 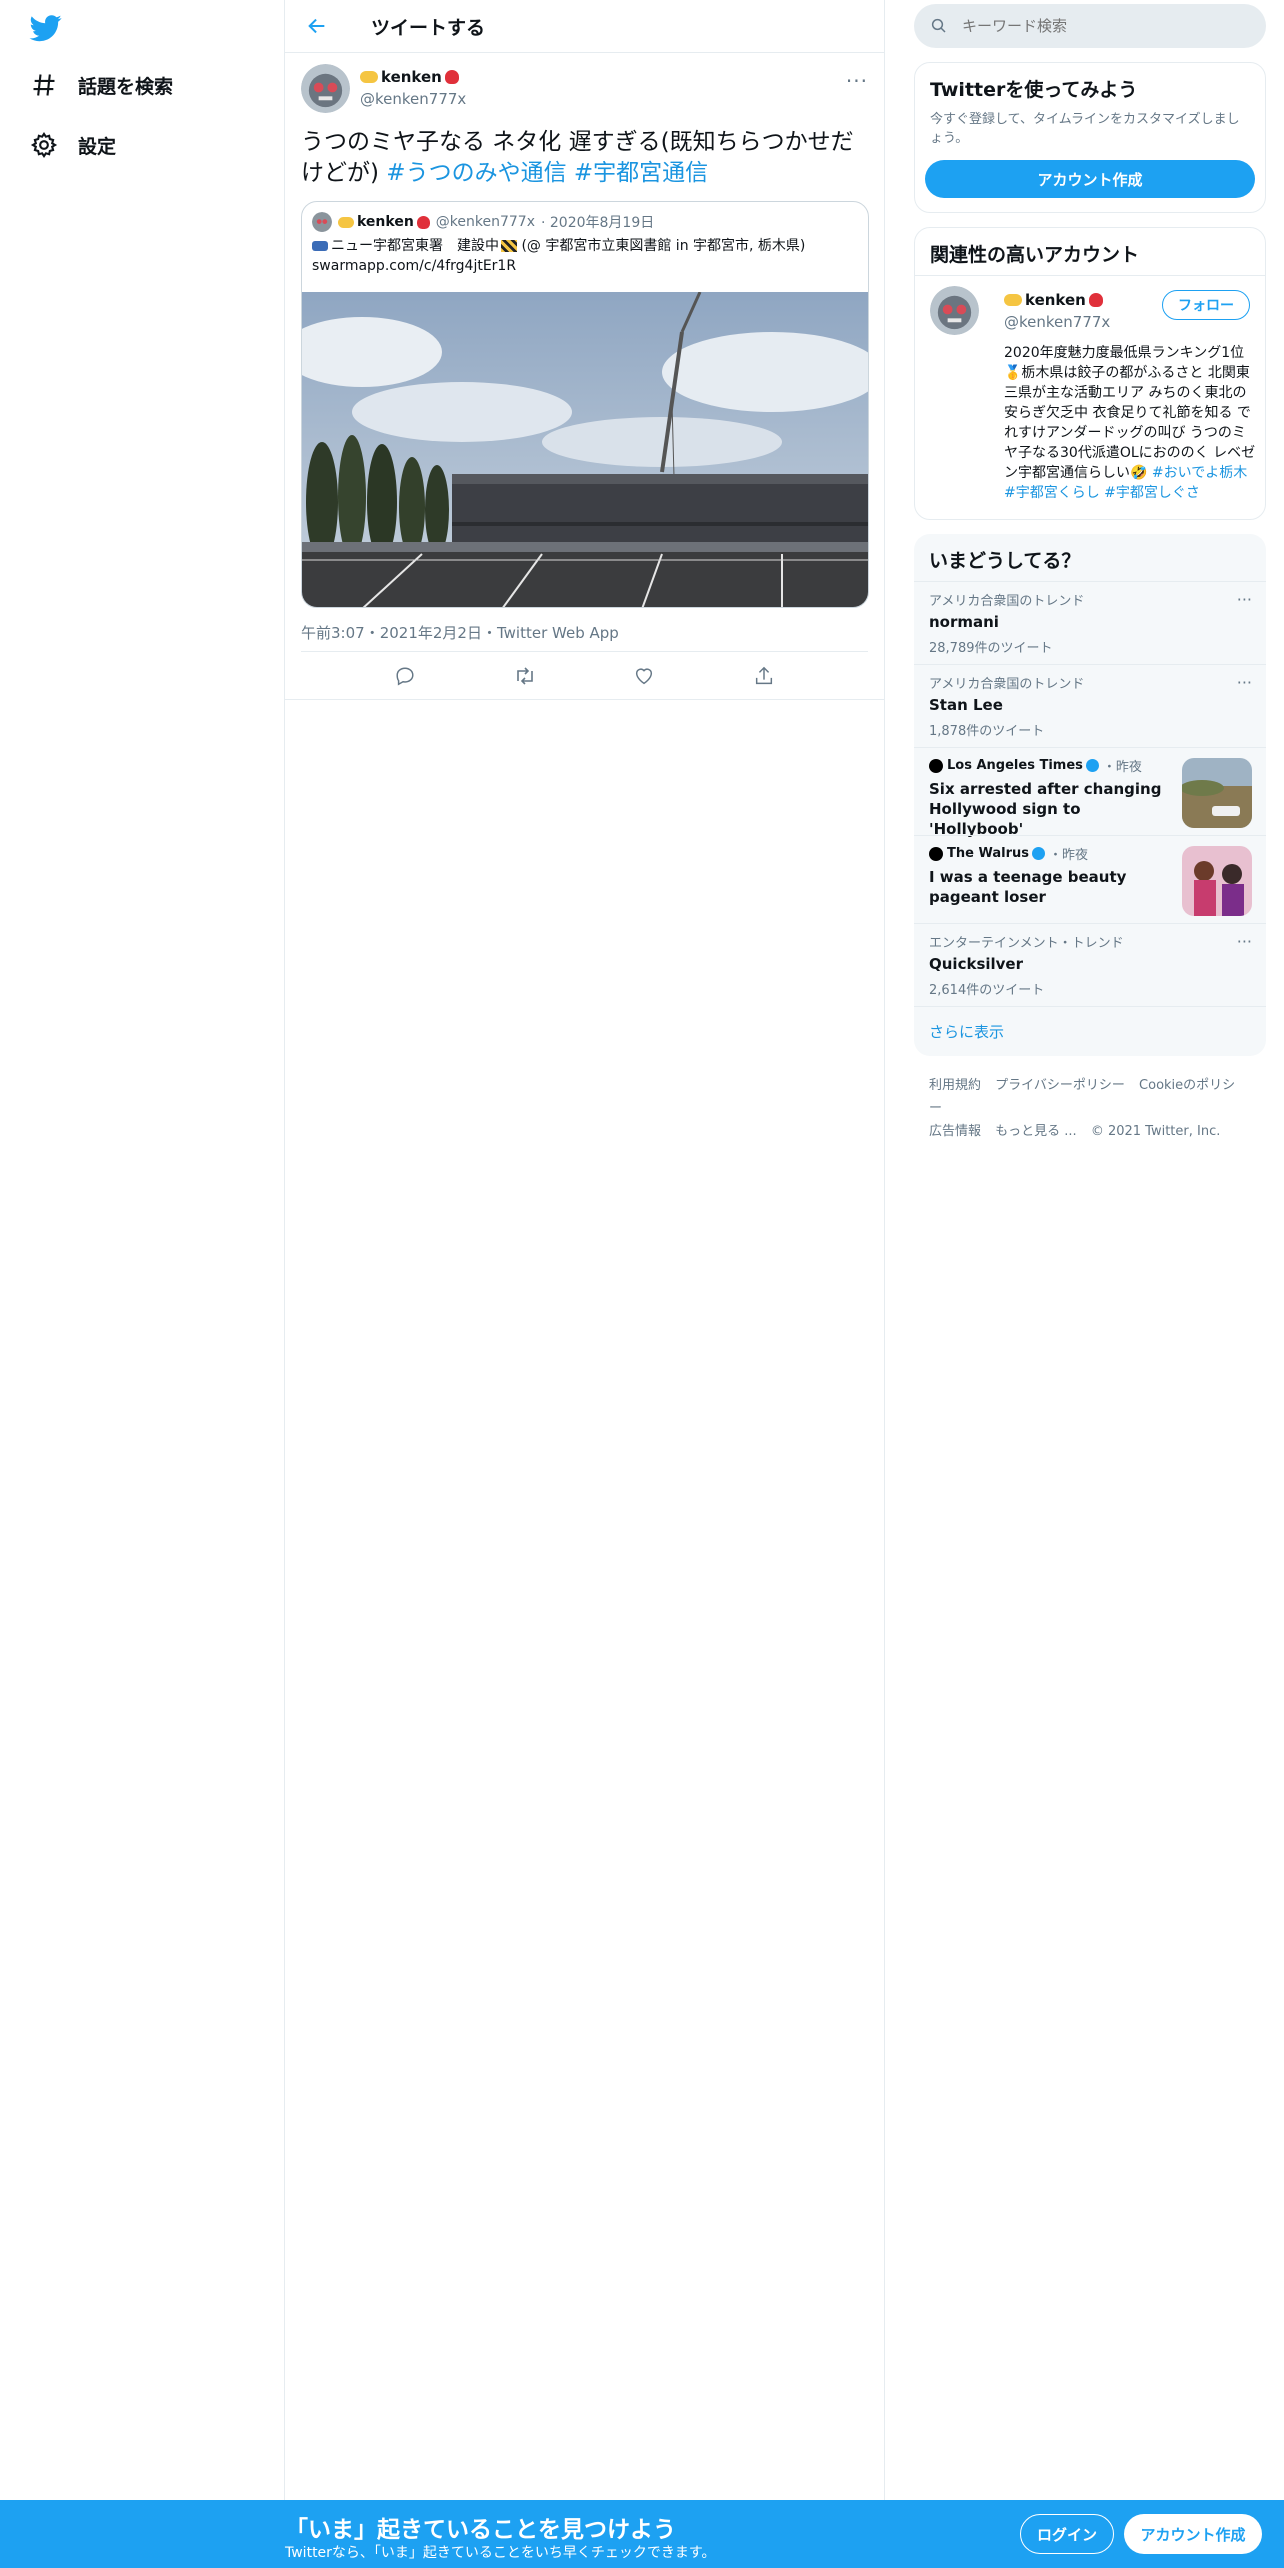 I want to click on tweet-date: 2021年2月2日, so click(x=431, y=632).